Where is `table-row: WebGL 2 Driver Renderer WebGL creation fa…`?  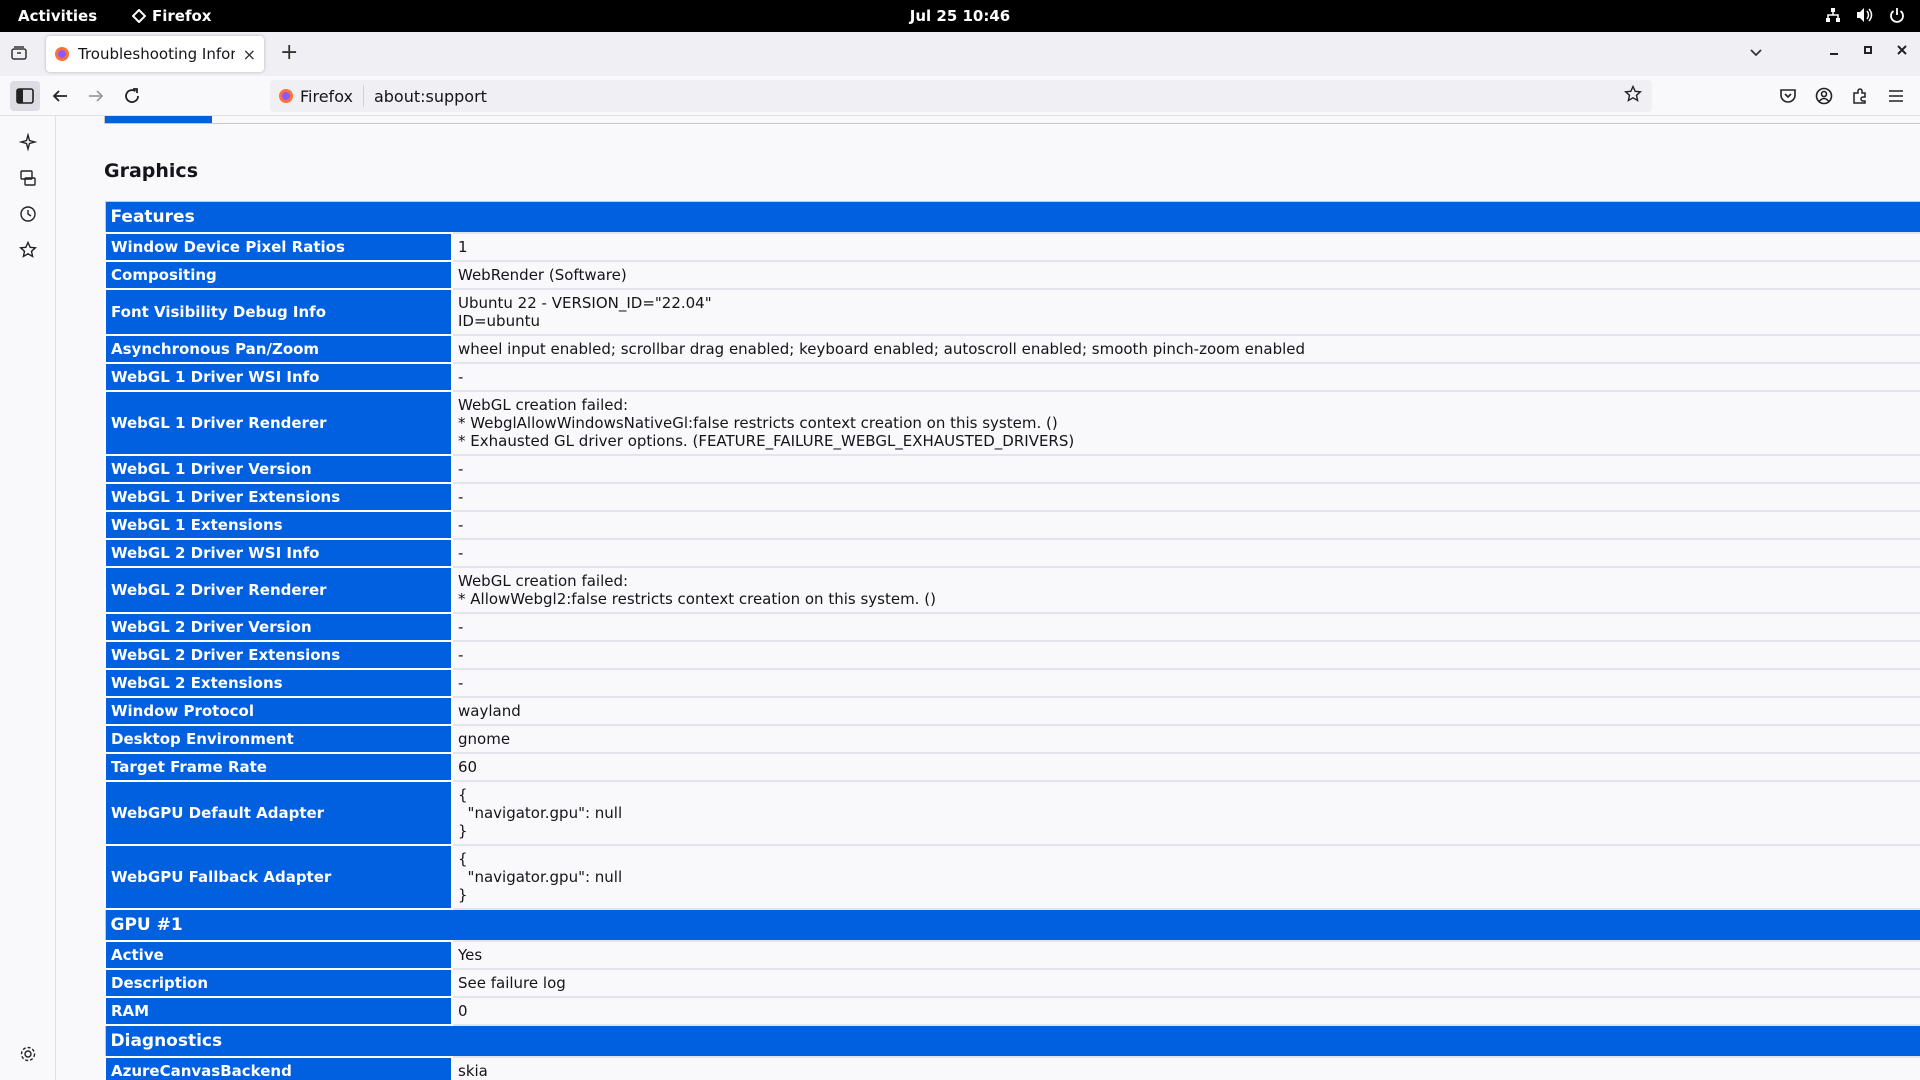
table-row: WebGL 2 Driver Renderer WebGL creation fa… is located at coordinates (1012, 590).